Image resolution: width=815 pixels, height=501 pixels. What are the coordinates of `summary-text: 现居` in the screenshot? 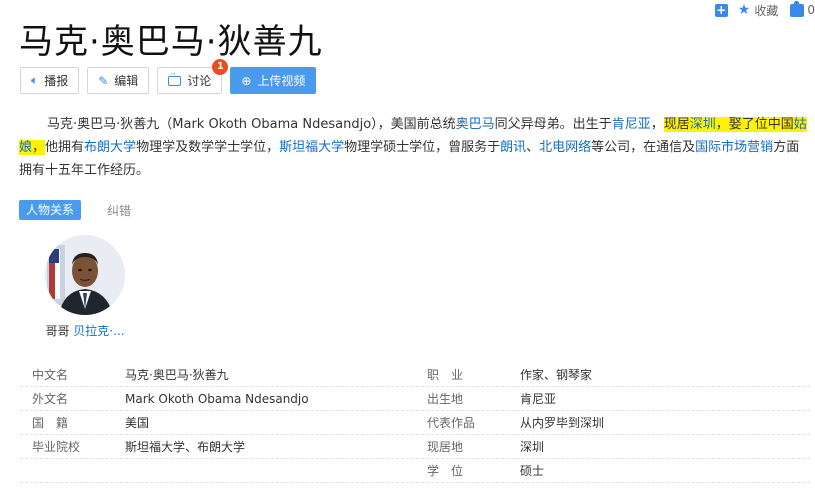 It's located at (676, 124).